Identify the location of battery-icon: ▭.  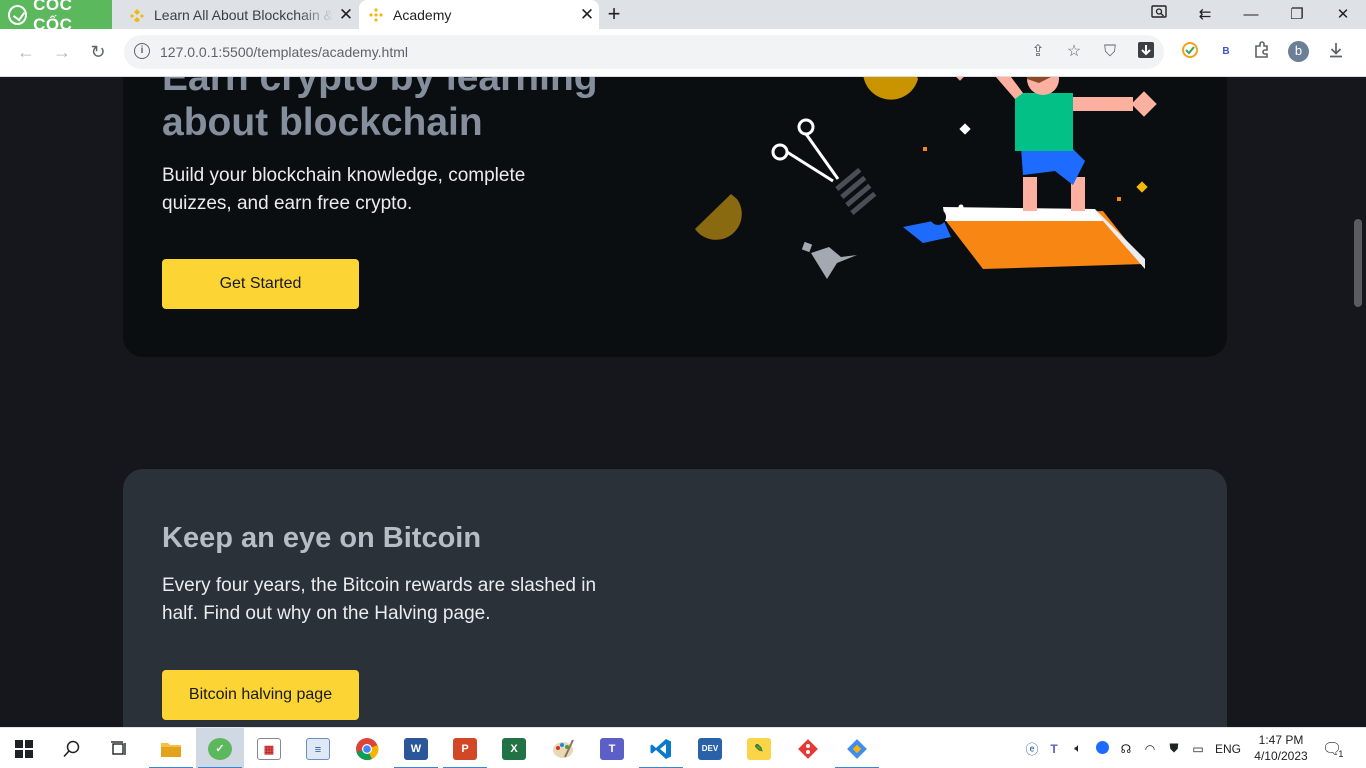
(1198, 749).